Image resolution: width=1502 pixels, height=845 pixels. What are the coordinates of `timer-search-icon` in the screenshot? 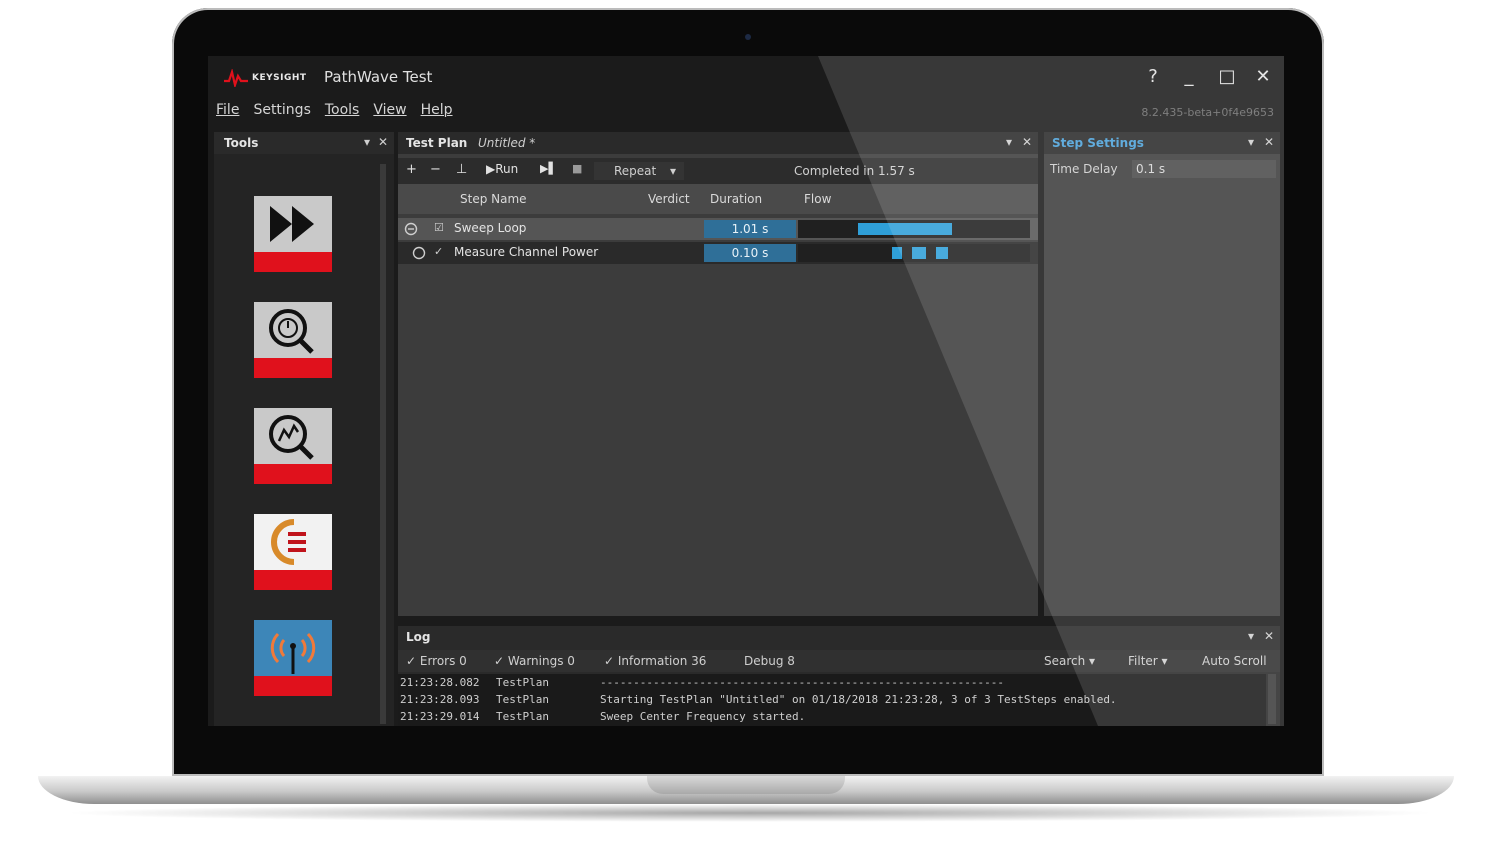 It's located at (291, 331).